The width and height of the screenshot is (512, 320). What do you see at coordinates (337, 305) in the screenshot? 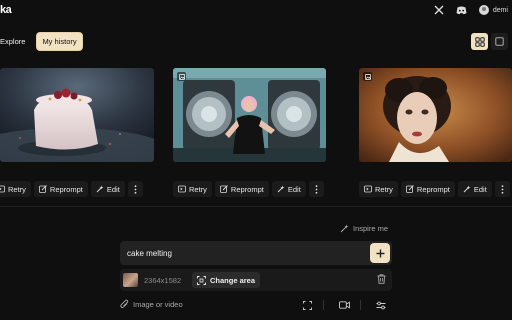
I see `toolbar-icons` at bounding box center [337, 305].